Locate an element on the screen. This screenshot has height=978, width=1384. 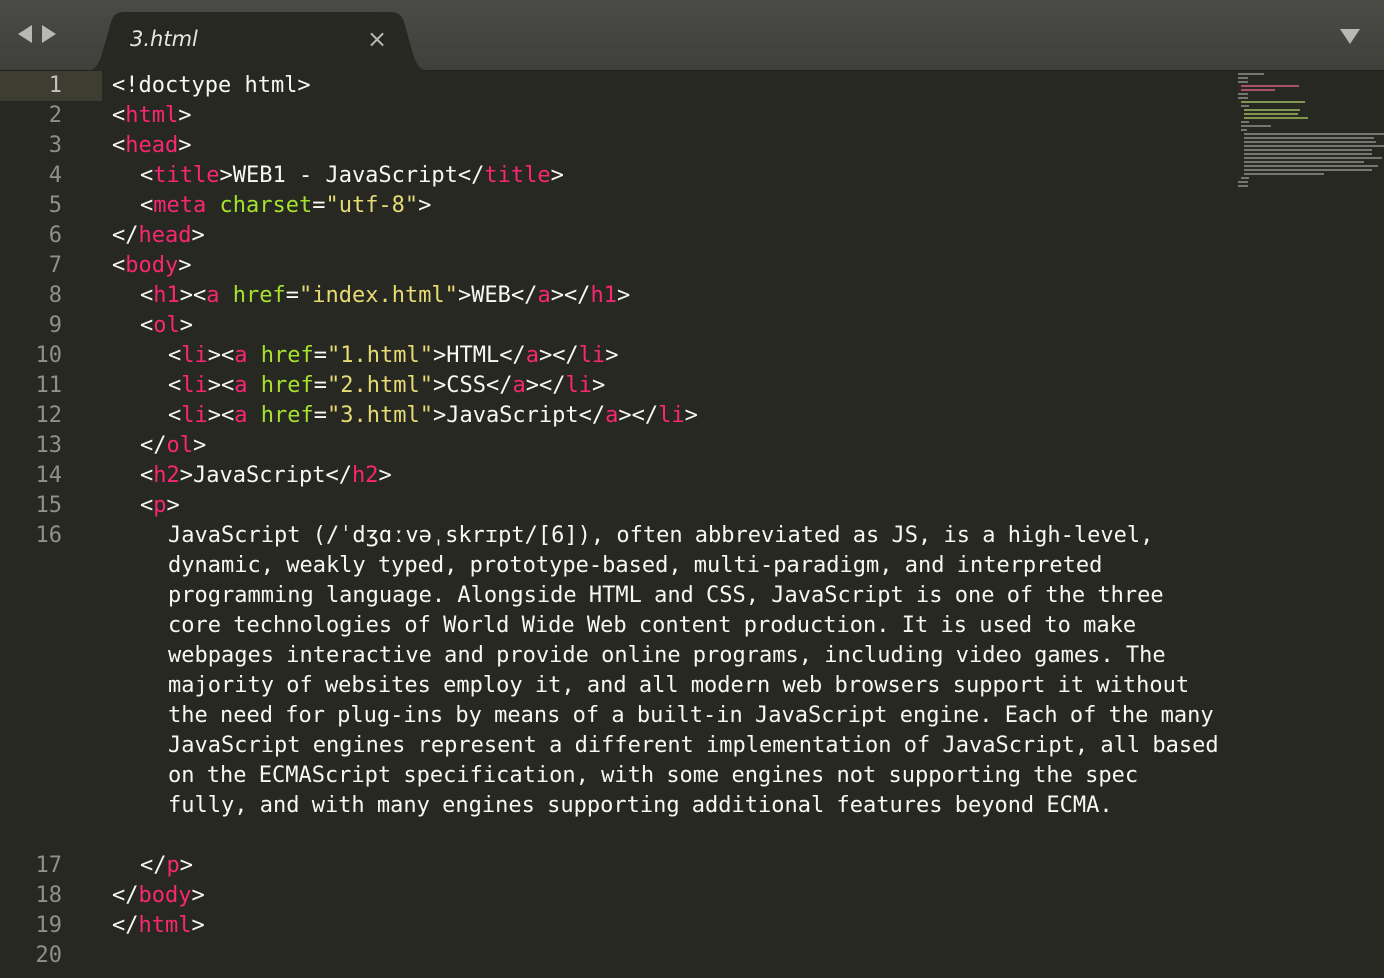
code-line: <h1><a href="index.html">WEB</a></h1> is located at coordinates (669, 296).